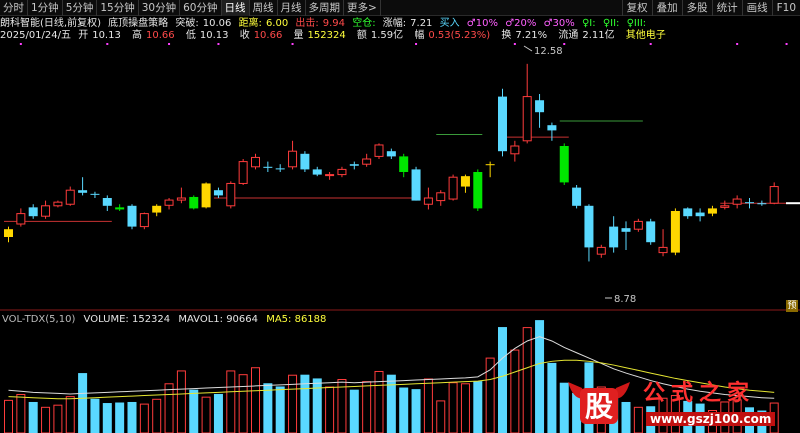  I want to click on stock-name: 朗科智能(日线,前复权), so click(50, 23).